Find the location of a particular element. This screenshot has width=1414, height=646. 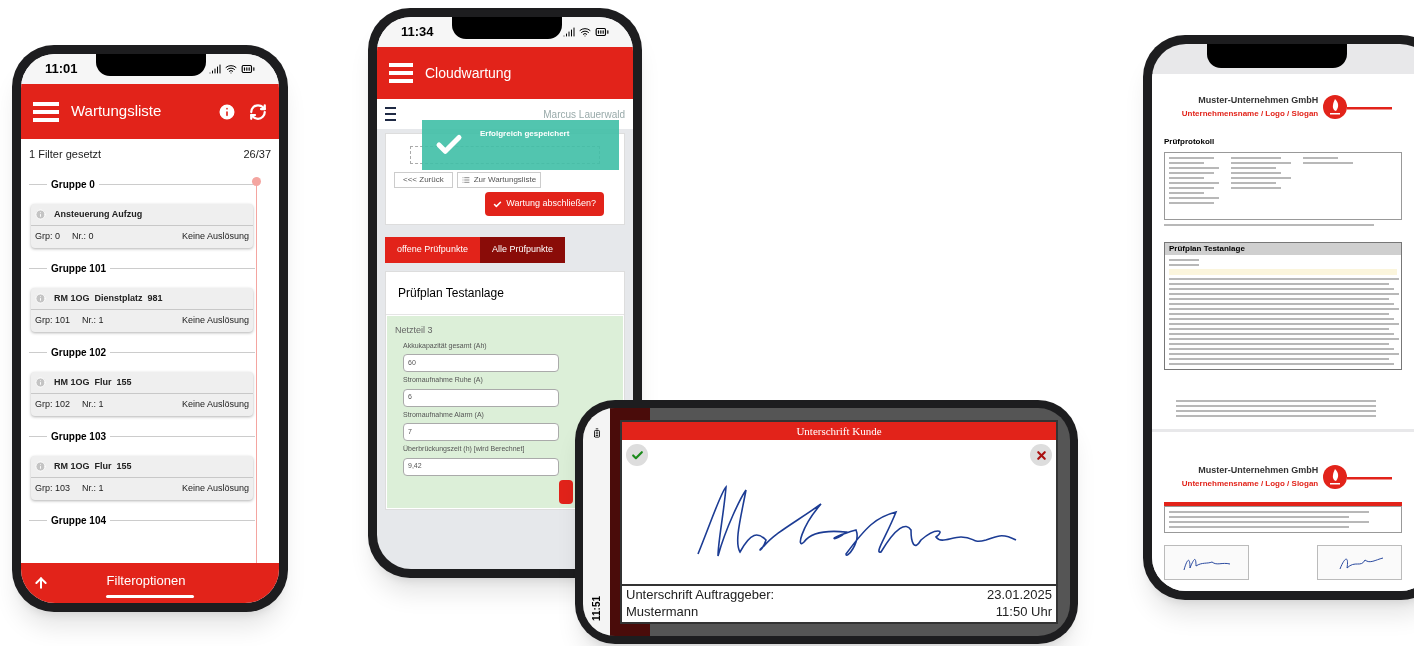

dialog-title: Unterschrift Kunde is located at coordinates (839, 431).